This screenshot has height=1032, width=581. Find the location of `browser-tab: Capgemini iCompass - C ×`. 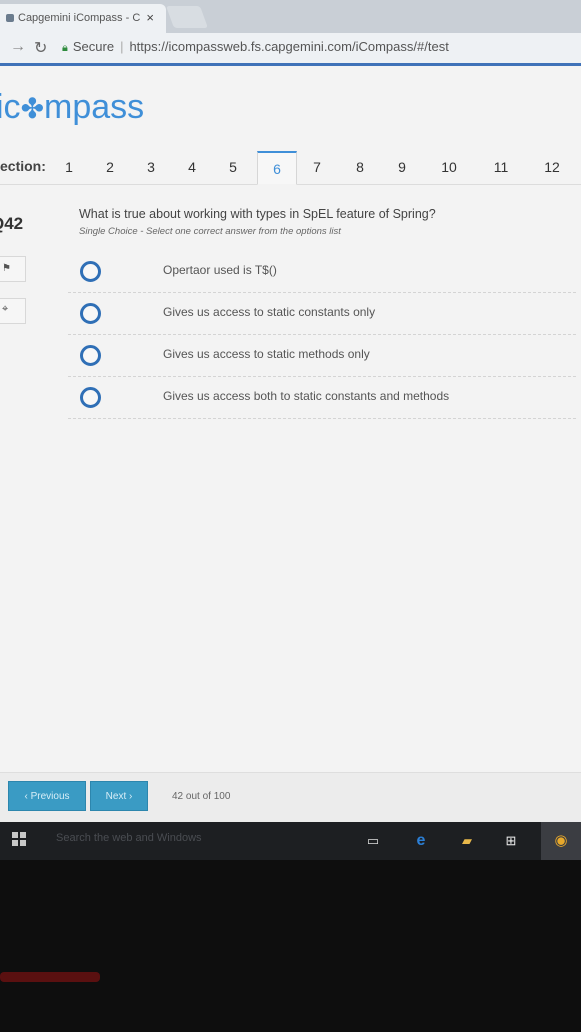

browser-tab: Capgemini iCompass - C × is located at coordinates (83, 18).